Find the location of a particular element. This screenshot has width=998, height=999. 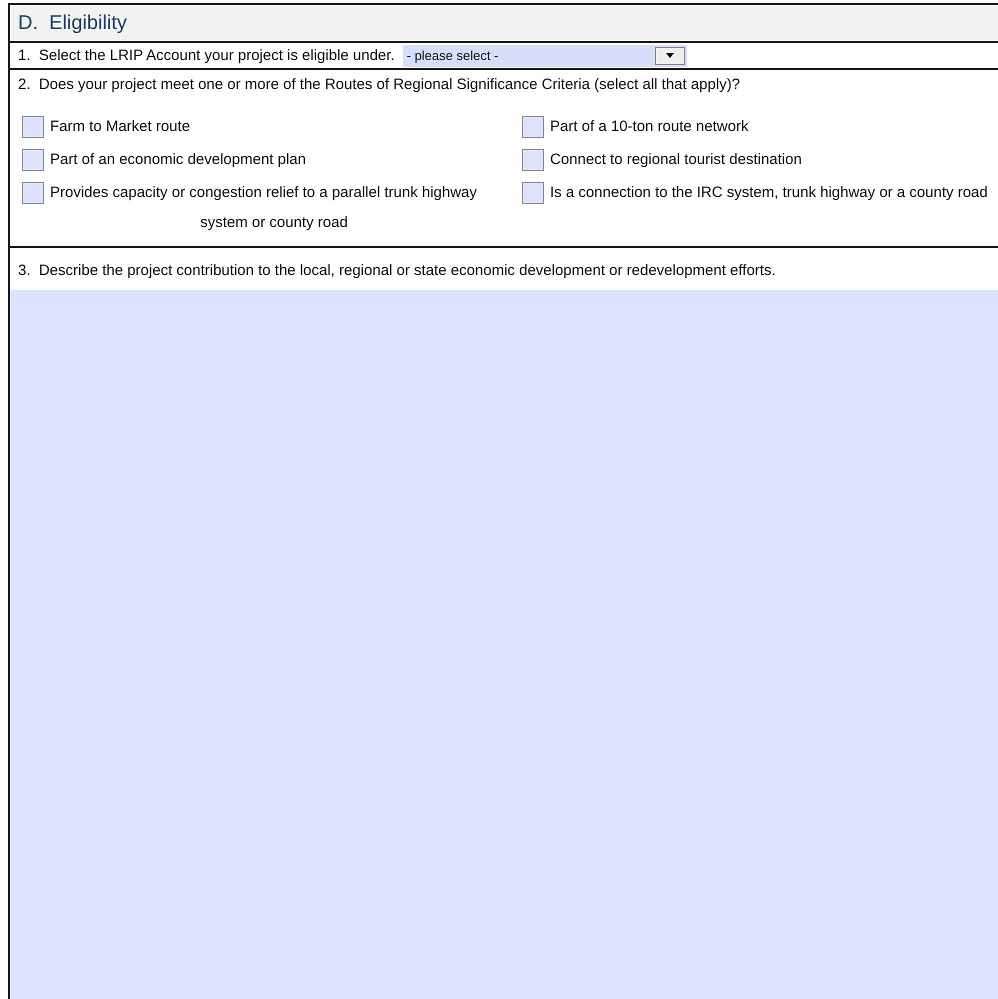

question-label: 3. Describe the project contribution to the local, regional or state economic development or redevelopment efforts. is located at coordinates (397, 271).